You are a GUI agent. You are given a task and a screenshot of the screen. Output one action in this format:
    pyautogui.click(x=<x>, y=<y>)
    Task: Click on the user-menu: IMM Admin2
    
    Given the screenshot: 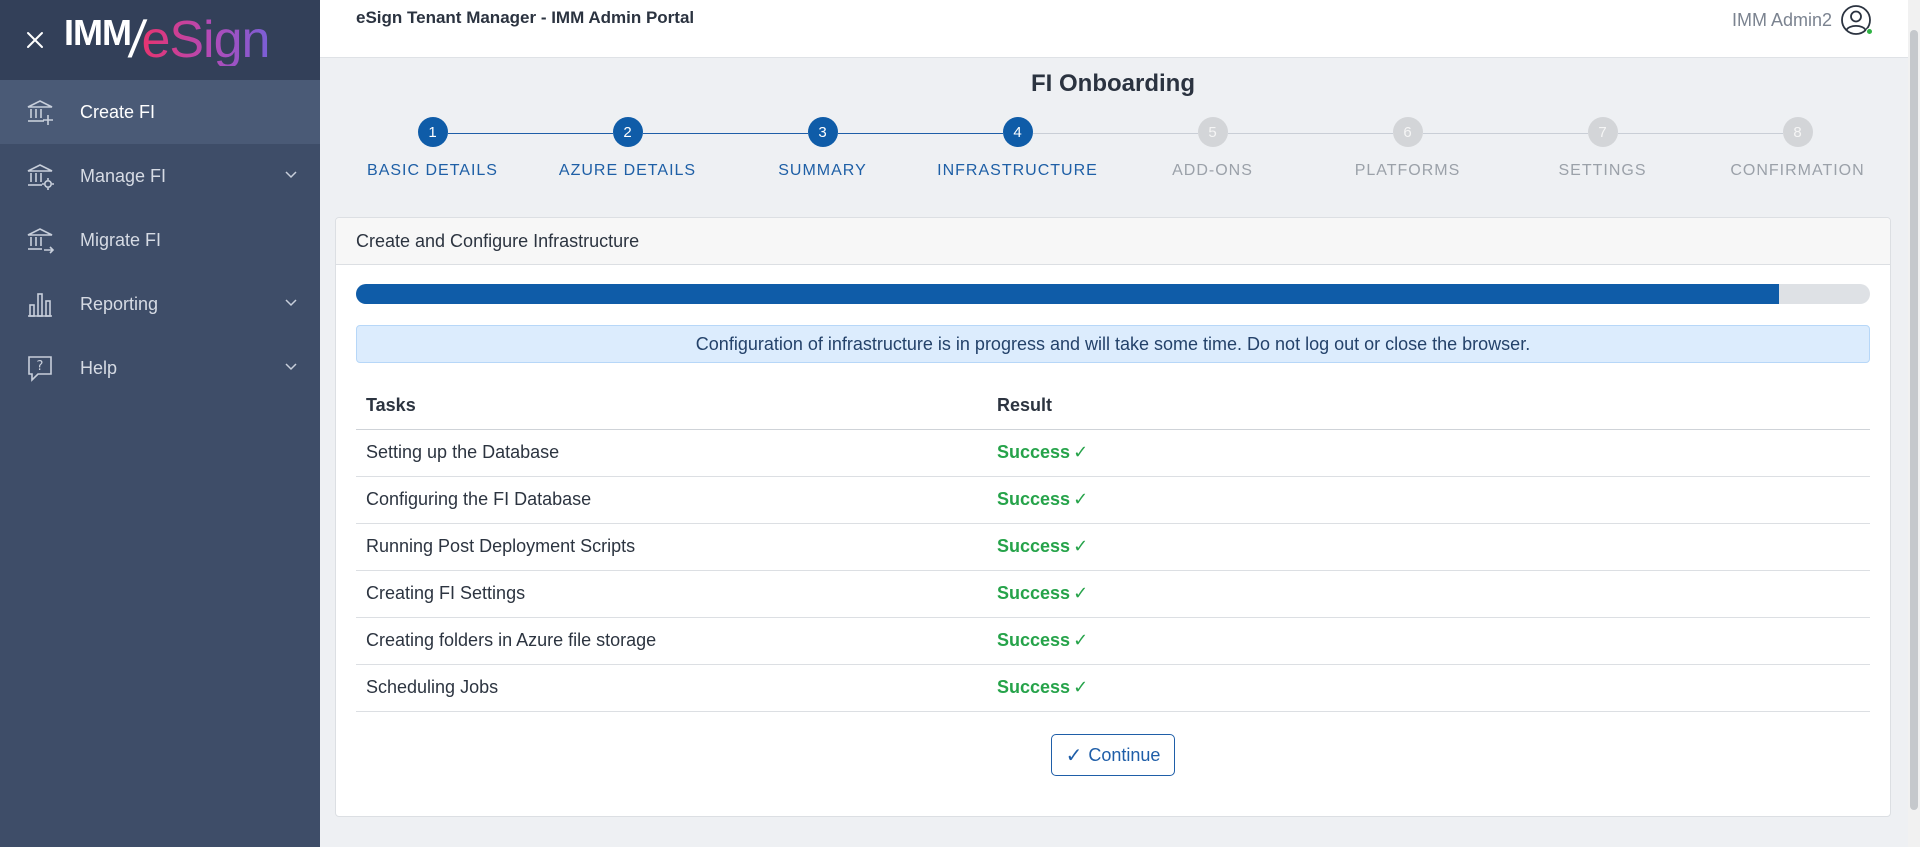 What is the action you would take?
    pyautogui.click(x=1802, y=20)
    